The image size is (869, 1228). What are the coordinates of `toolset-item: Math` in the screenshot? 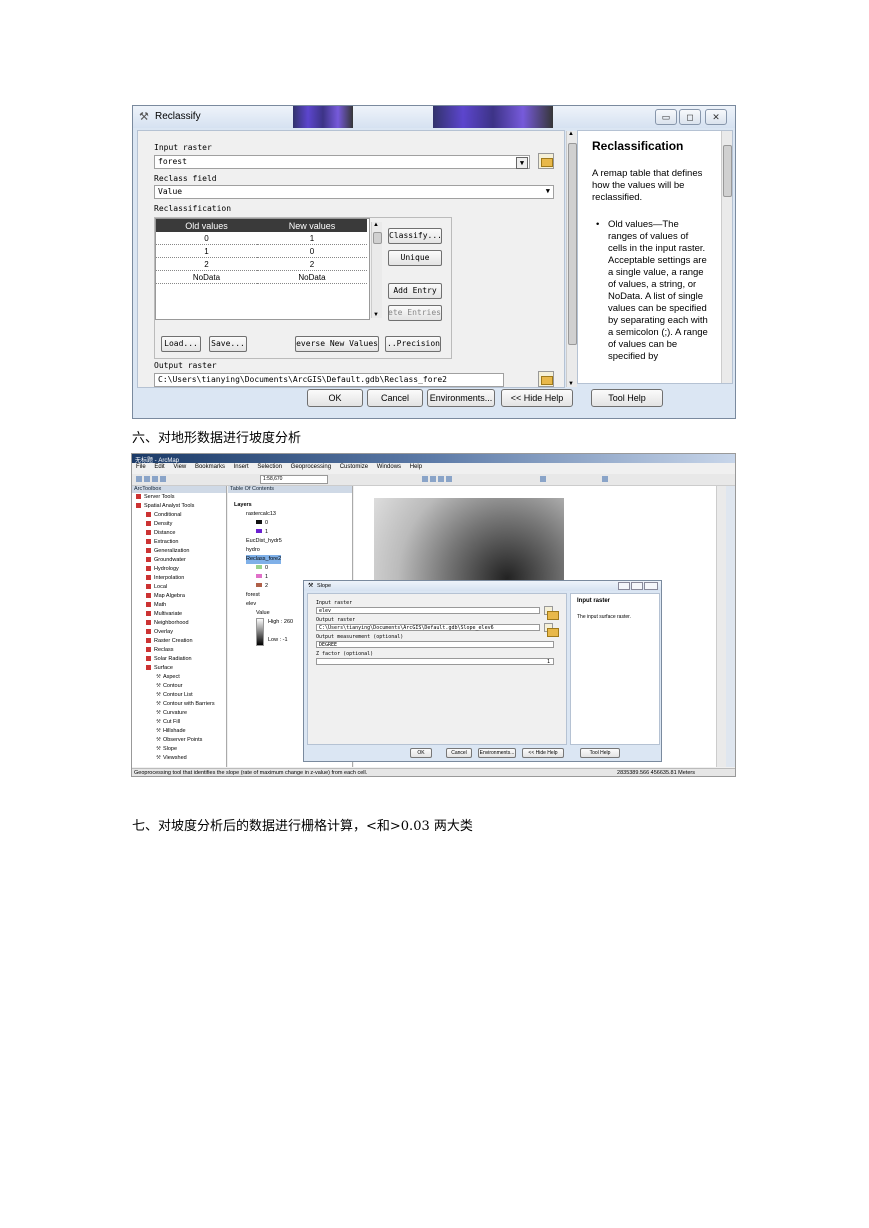 It's located at (186, 605).